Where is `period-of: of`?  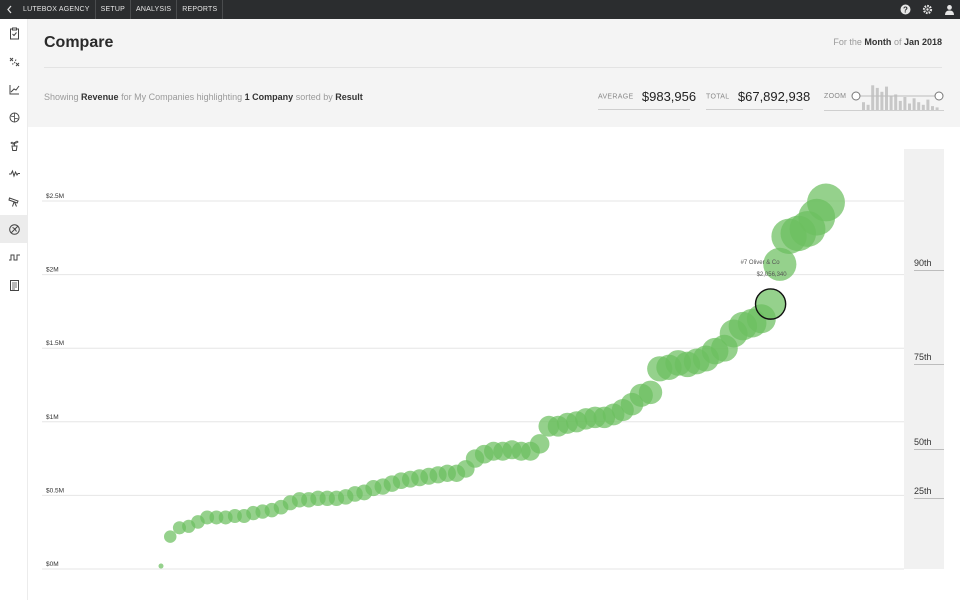 period-of: of is located at coordinates (897, 42).